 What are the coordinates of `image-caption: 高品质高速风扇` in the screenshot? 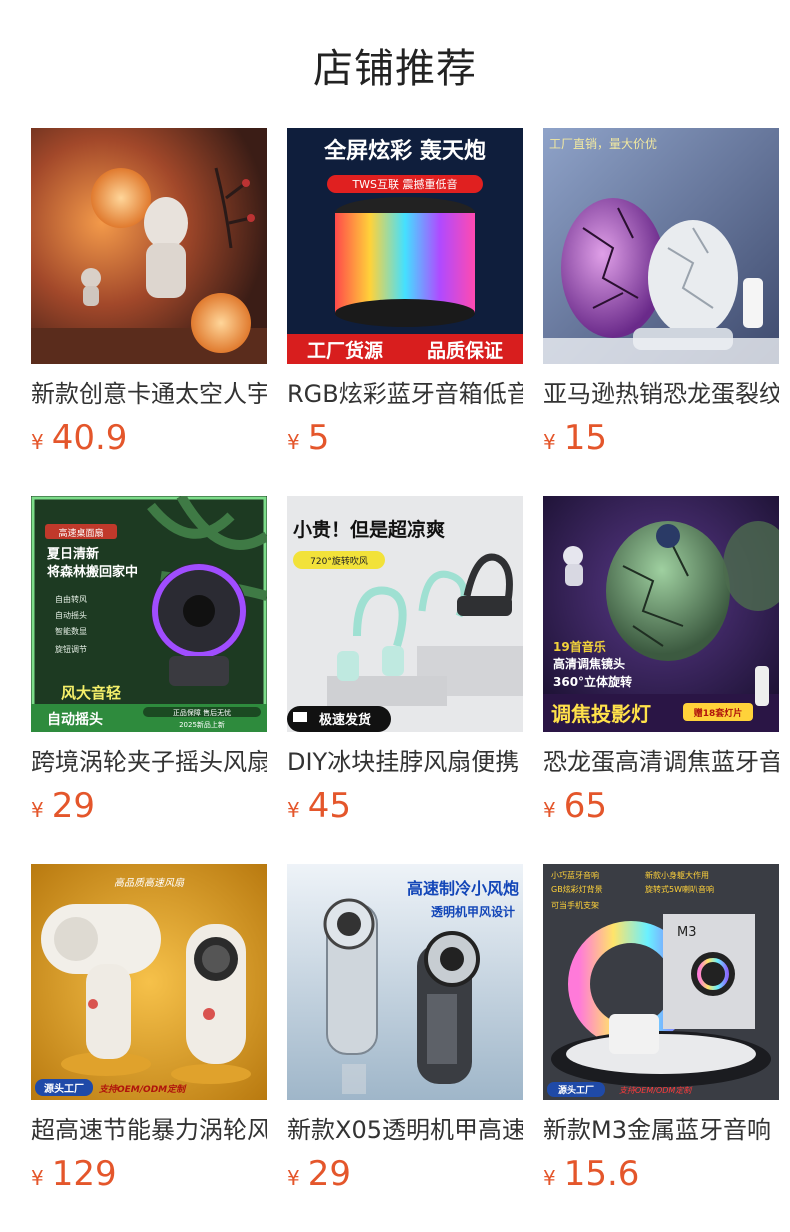 It's located at (149, 883).